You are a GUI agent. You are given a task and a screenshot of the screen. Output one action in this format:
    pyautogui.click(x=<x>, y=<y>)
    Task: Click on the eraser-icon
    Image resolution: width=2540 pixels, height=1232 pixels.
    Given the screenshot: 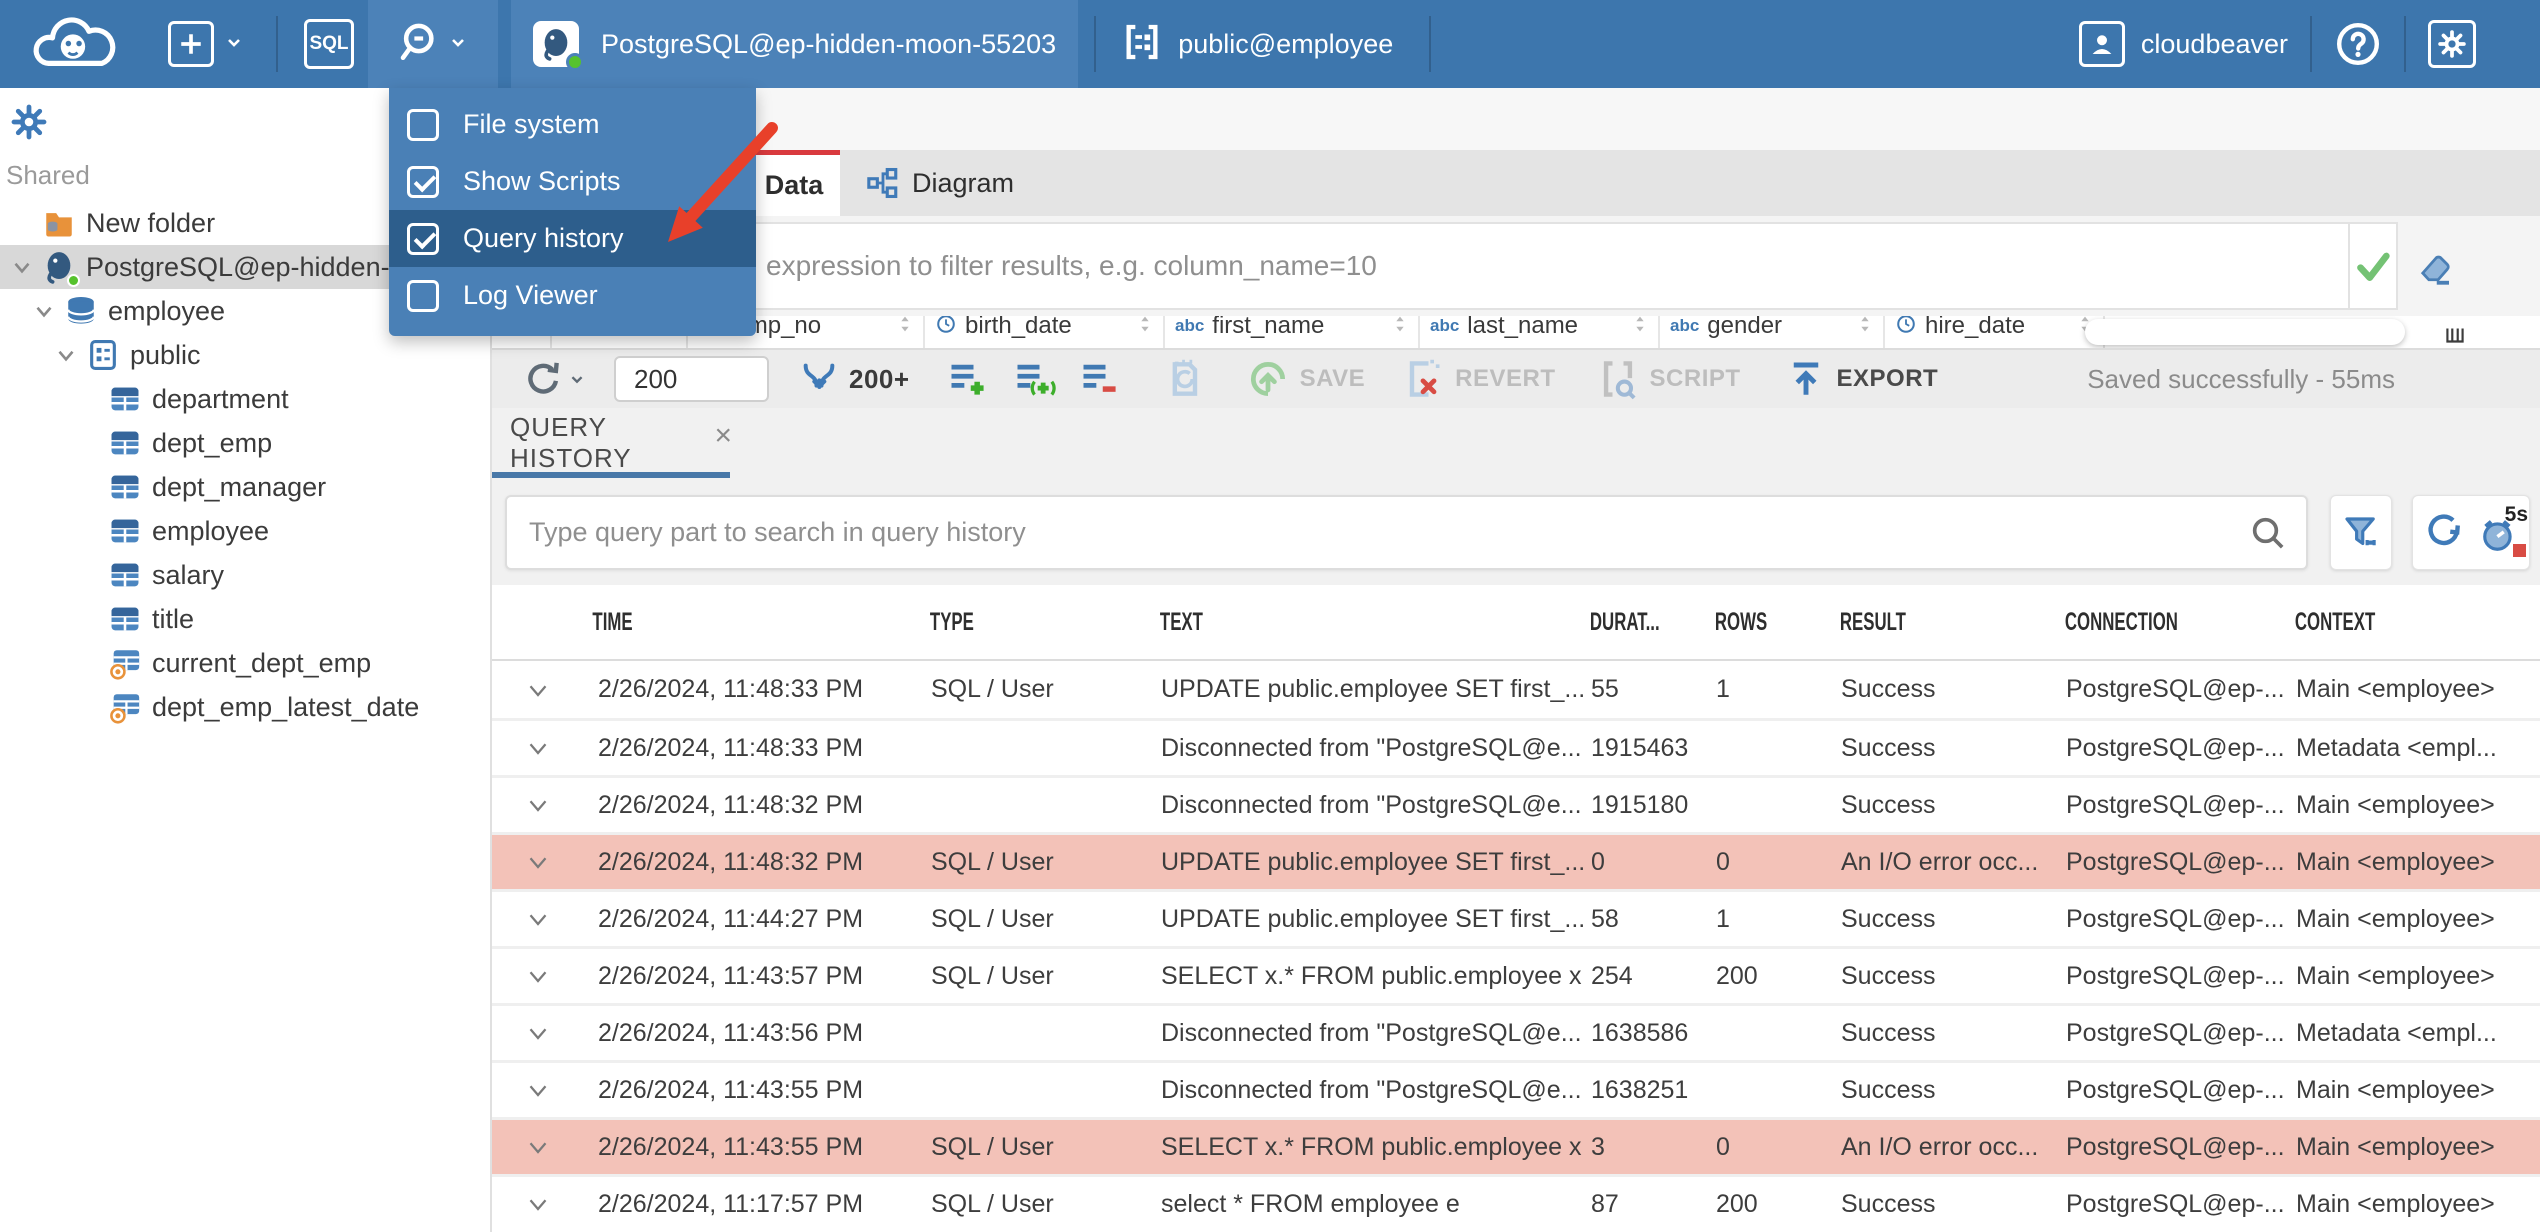 What is the action you would take?
    pyautogui.click(x=2435, y=267)
    